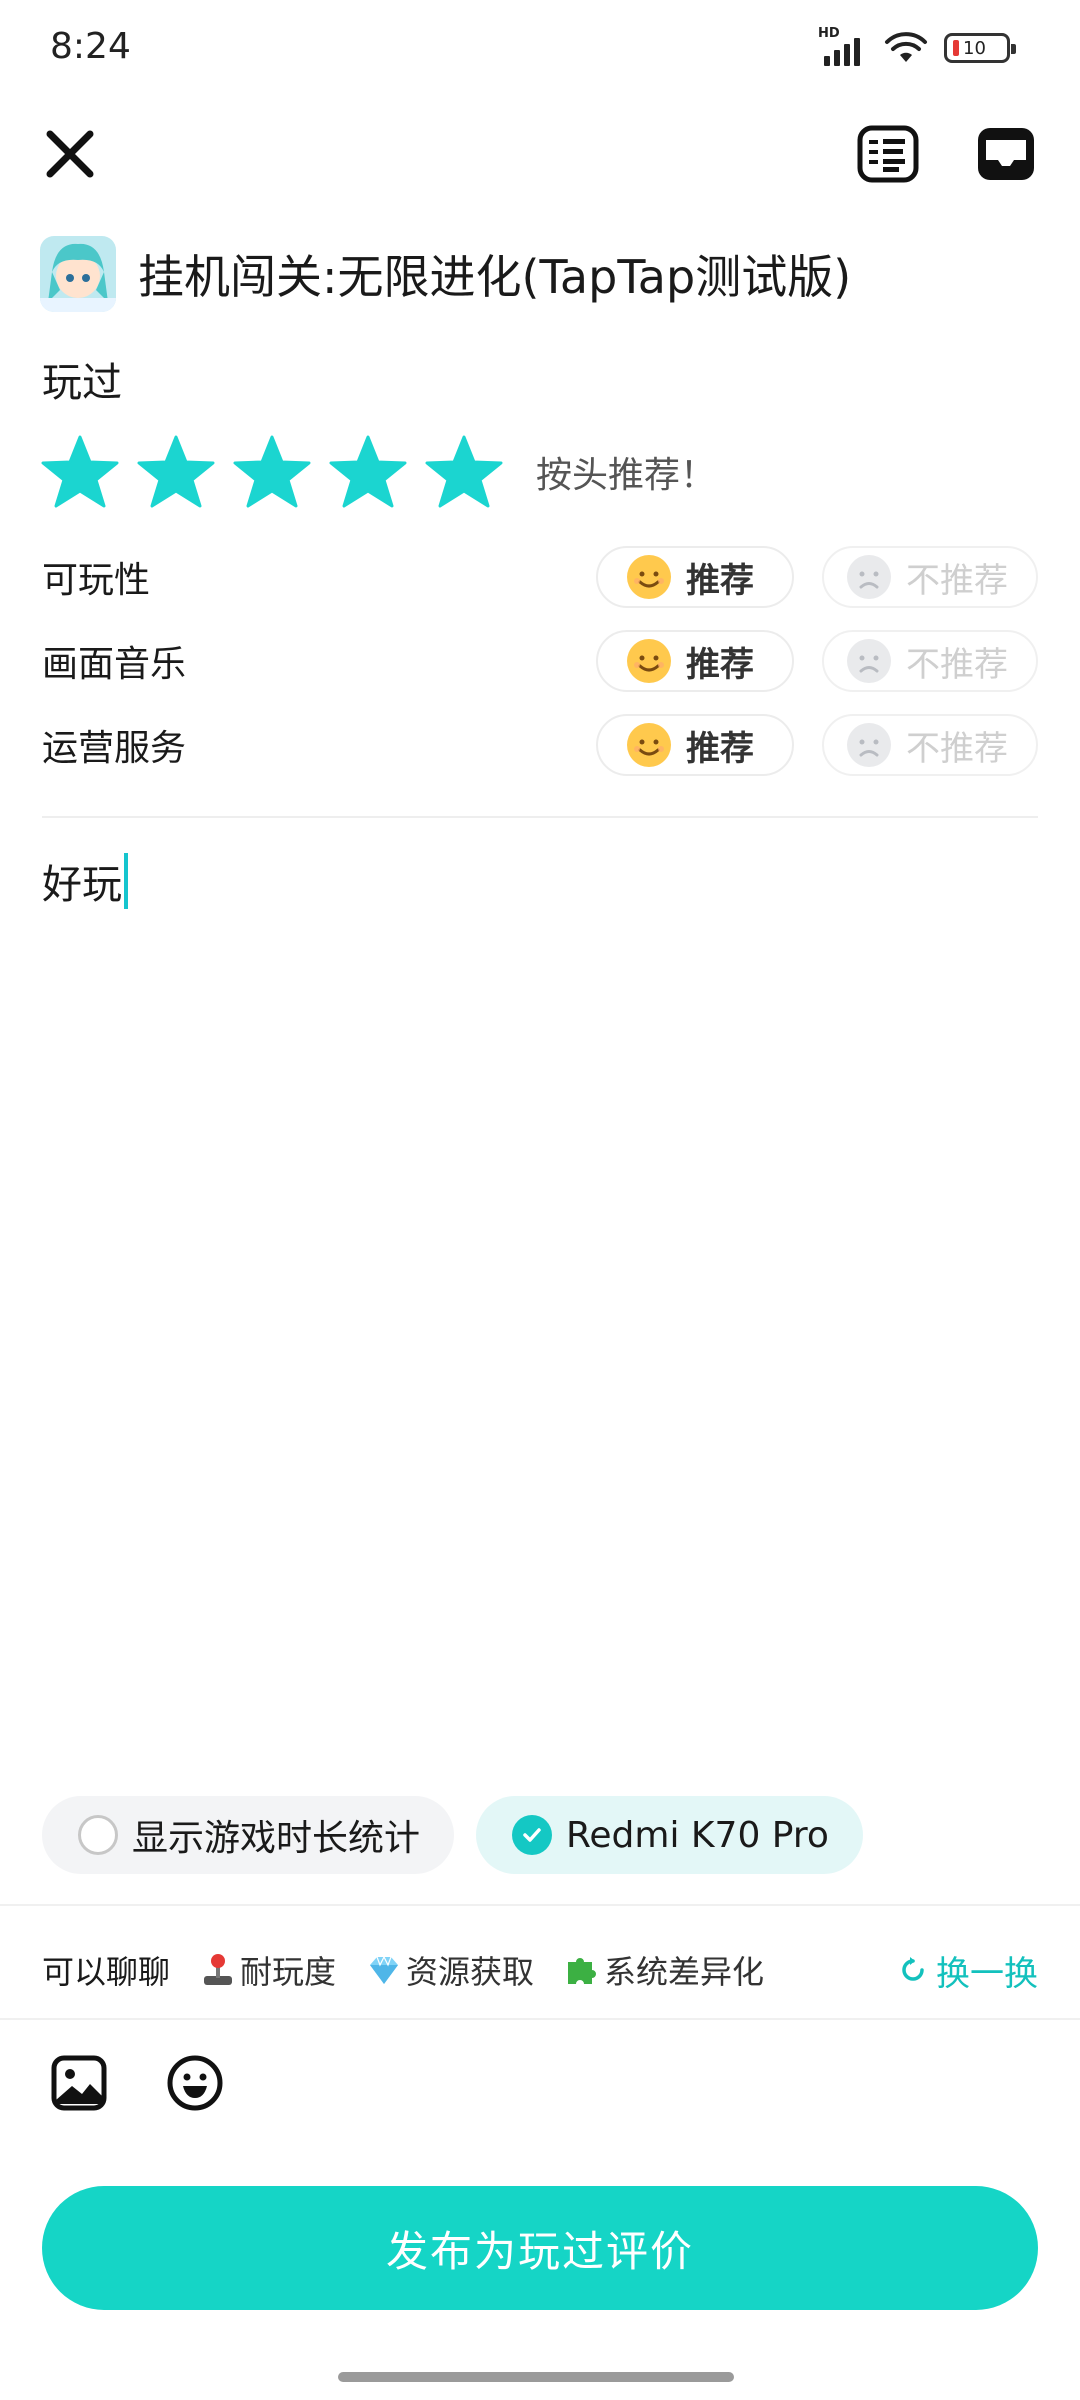 The image size is (1080, 2400). What do you see at coordinates (126, 881) in the screenshot?
I see `text-caret` at bounding box center [126, 881].